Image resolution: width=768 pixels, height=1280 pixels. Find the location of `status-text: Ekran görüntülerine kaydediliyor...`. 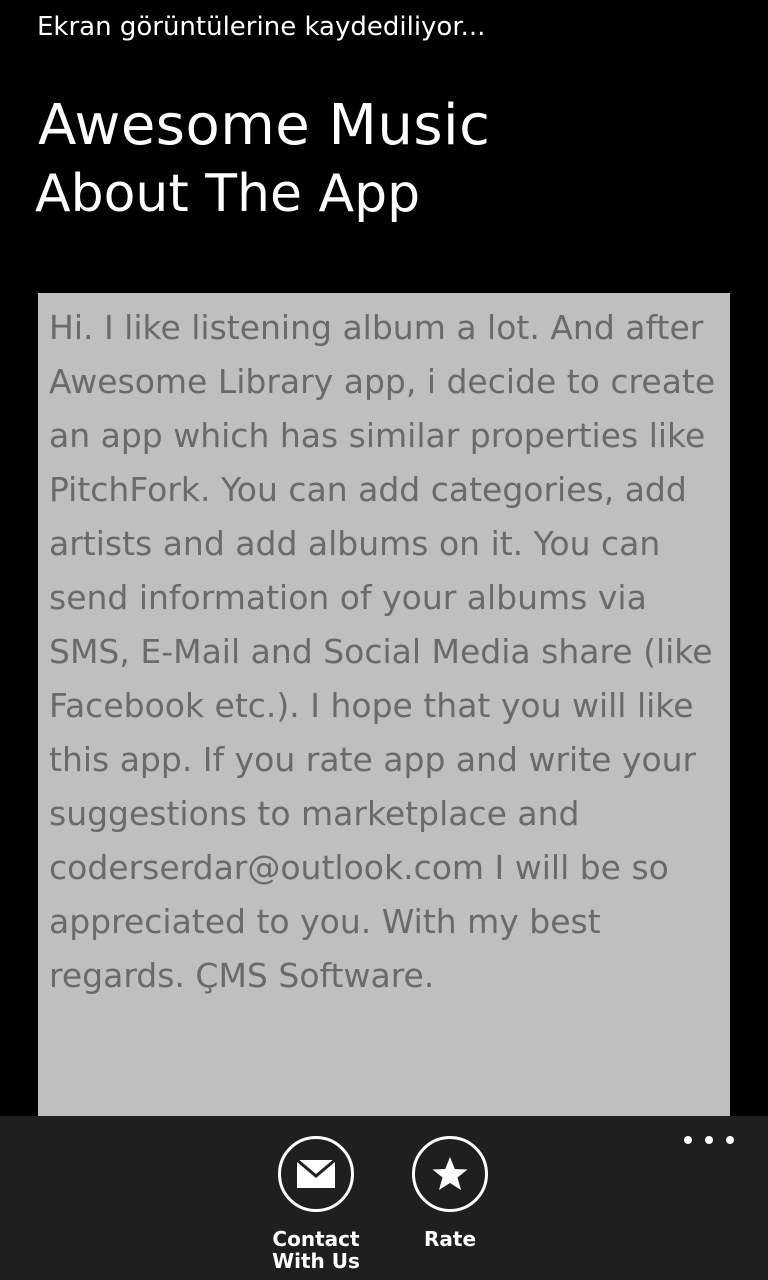

status-text: Ekran görüntülerine kaydediliyor... is located at coordinates (261, 27).